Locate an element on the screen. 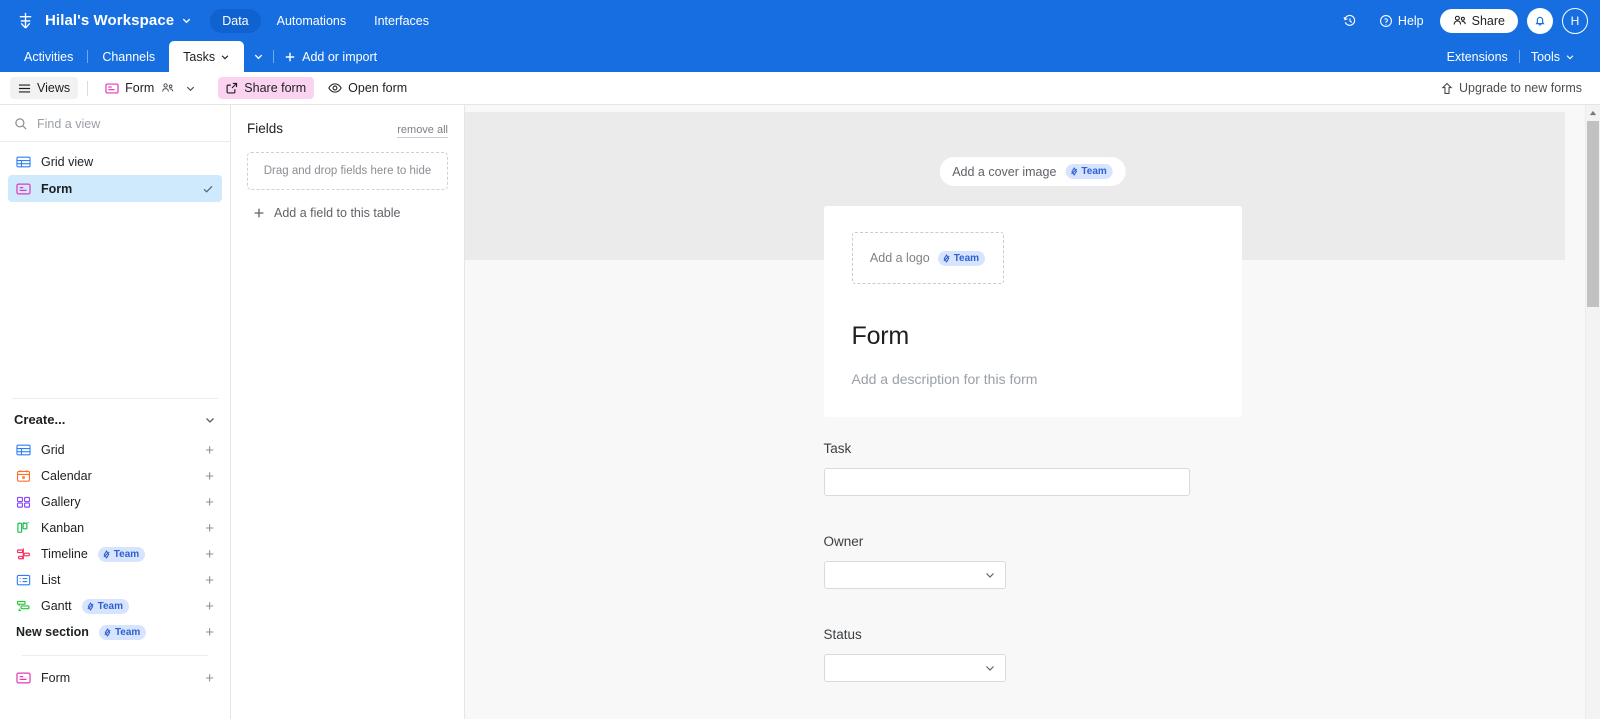 This screenshot has height=719, width=1600. create-item-label: Timeline is located at coordinates (64, 554).